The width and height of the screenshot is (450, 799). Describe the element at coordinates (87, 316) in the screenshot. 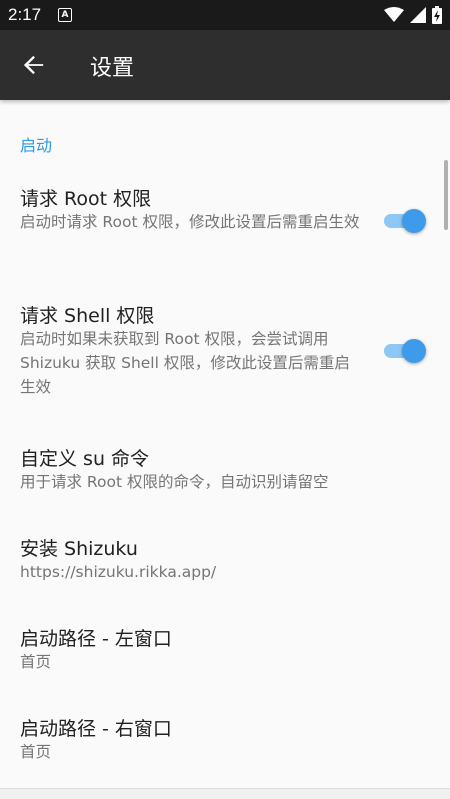

I see `pref-title: 请求 Shell 权限` at that location.